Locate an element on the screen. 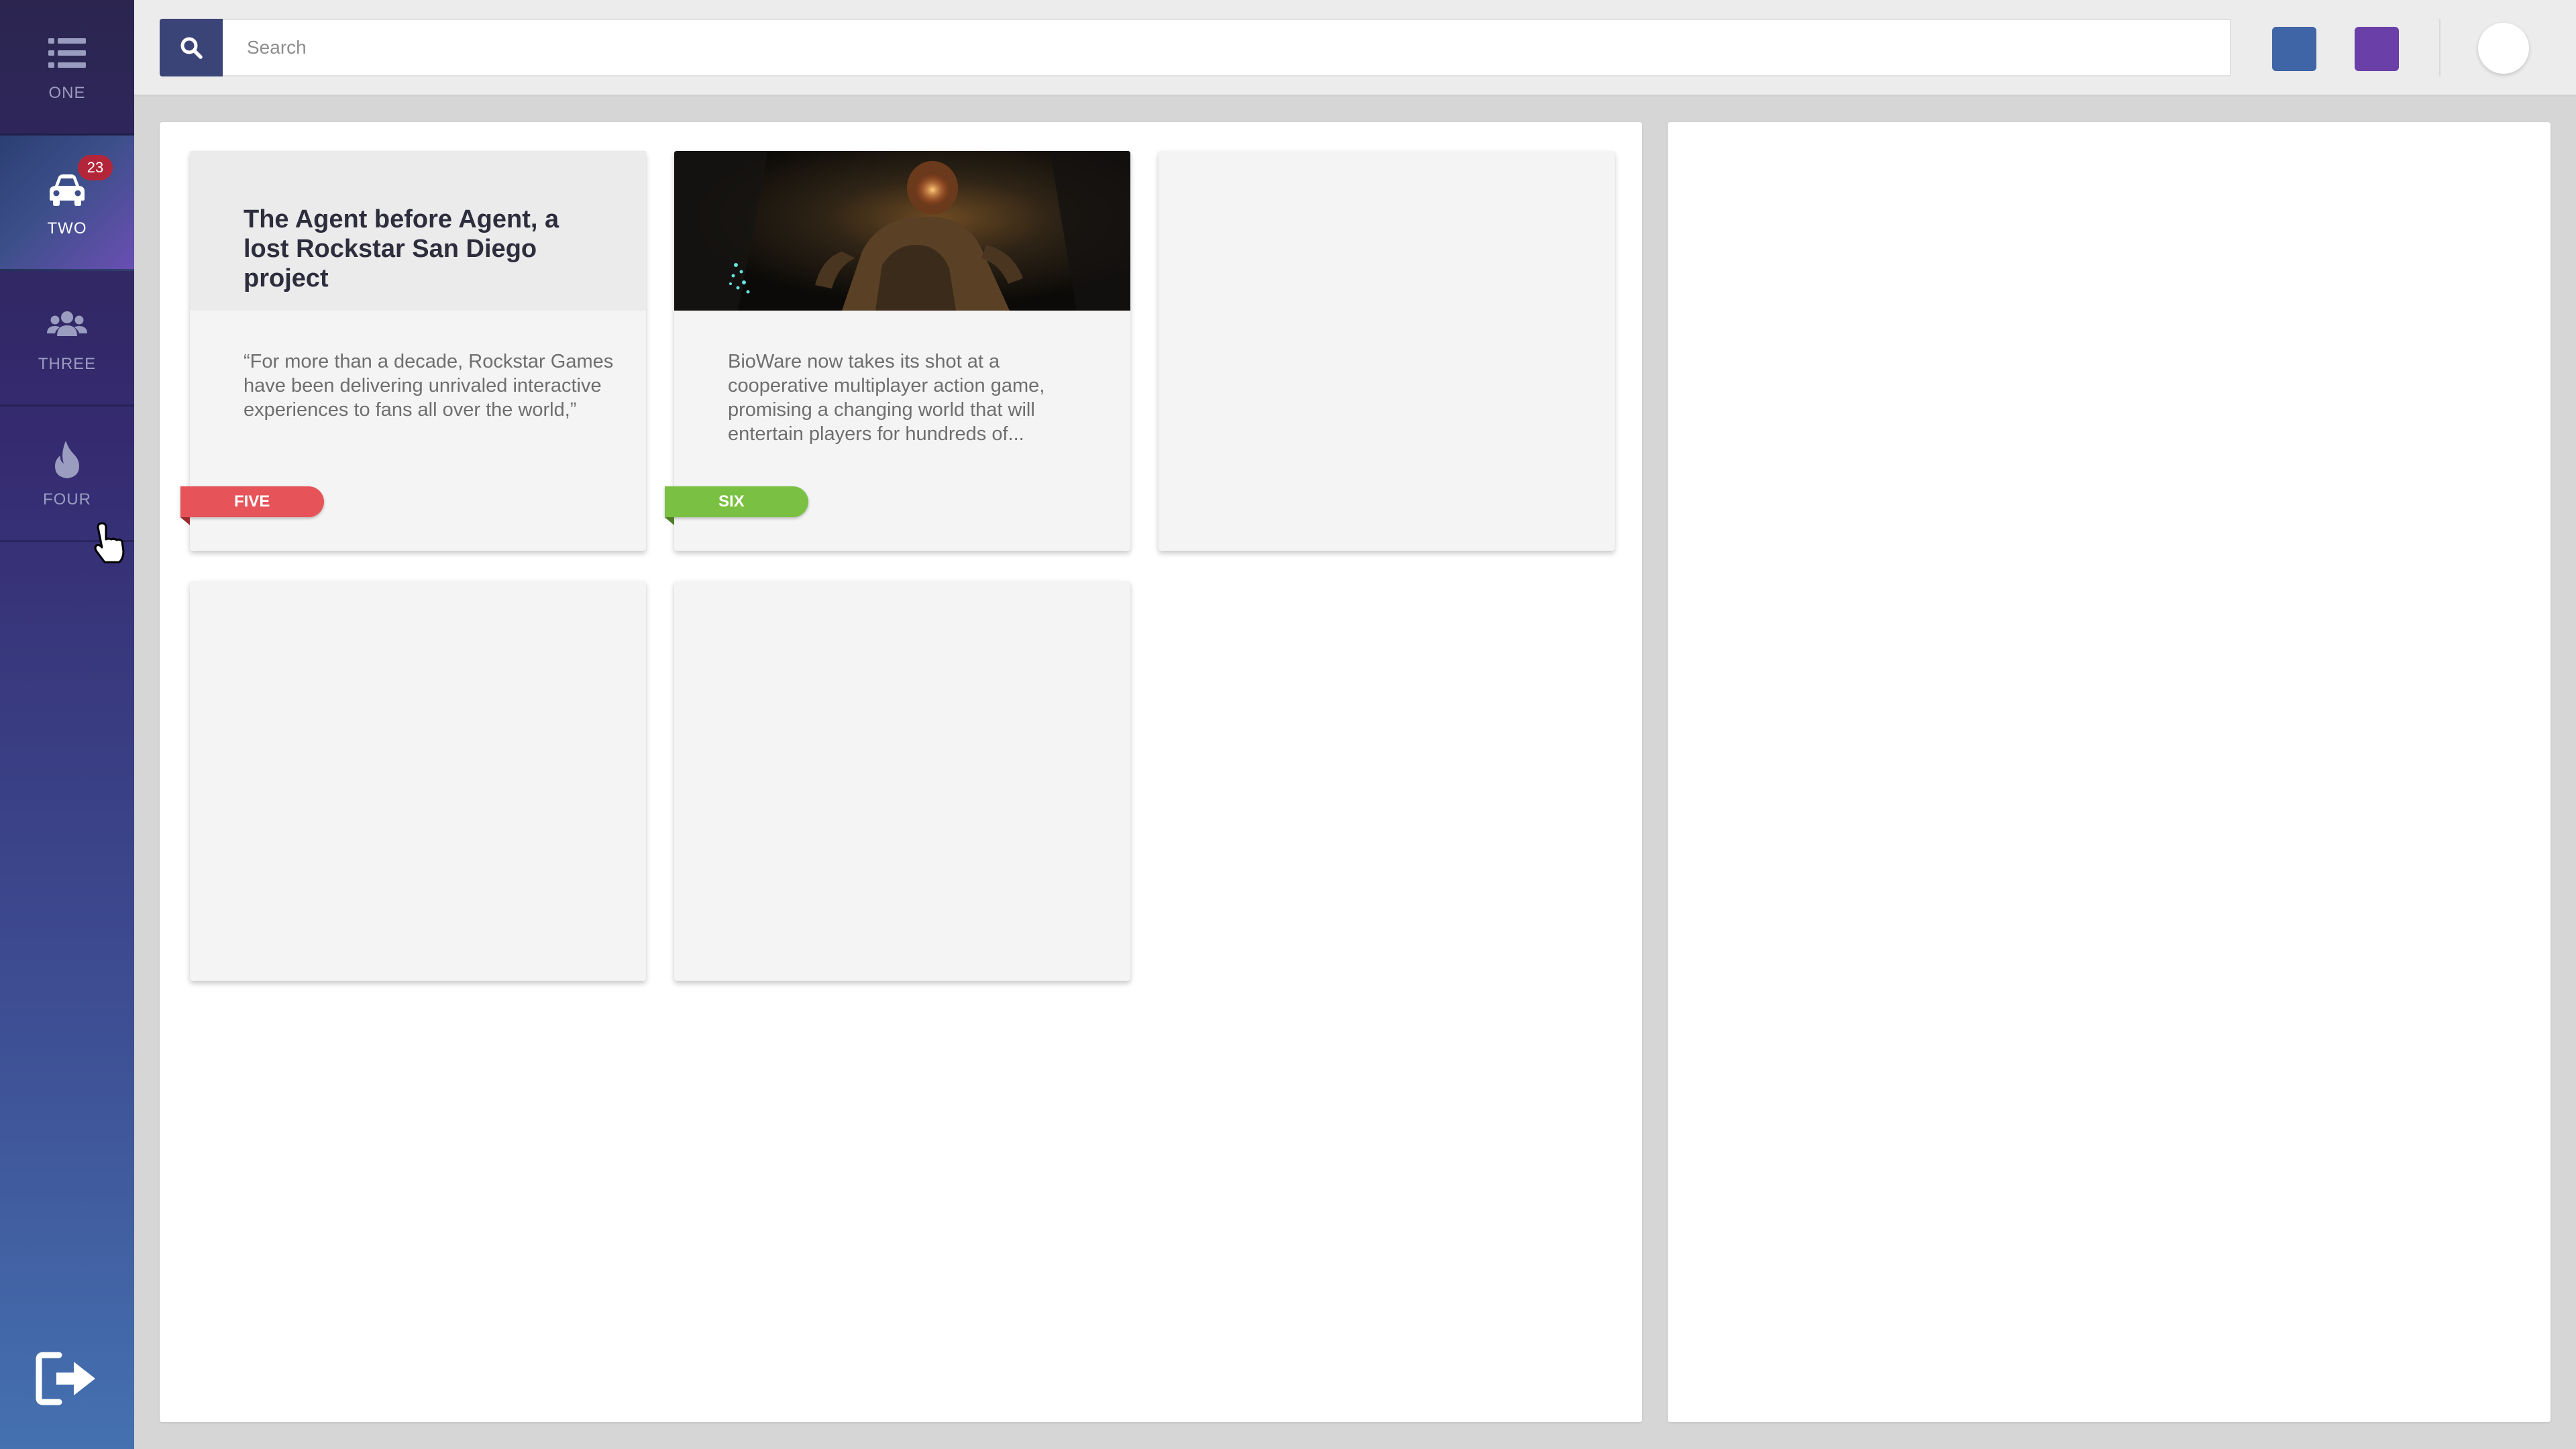 Image resolution: width=2576 pixels, height=1449 pixels. armored-character-image is located at coordinates (902, 231).